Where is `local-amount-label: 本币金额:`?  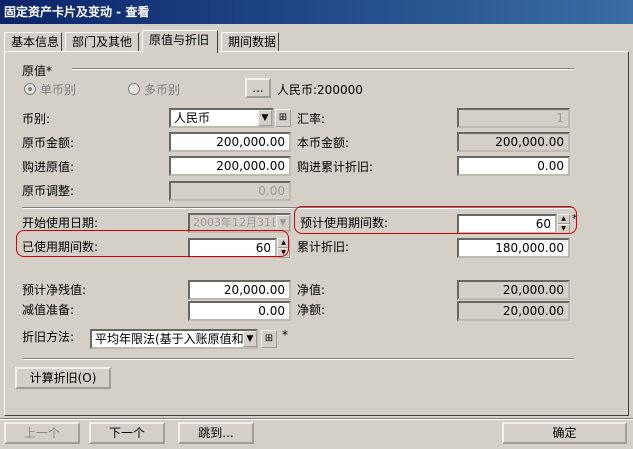 local-amount-label: 本币金额: is located at coordinates (323, 143).